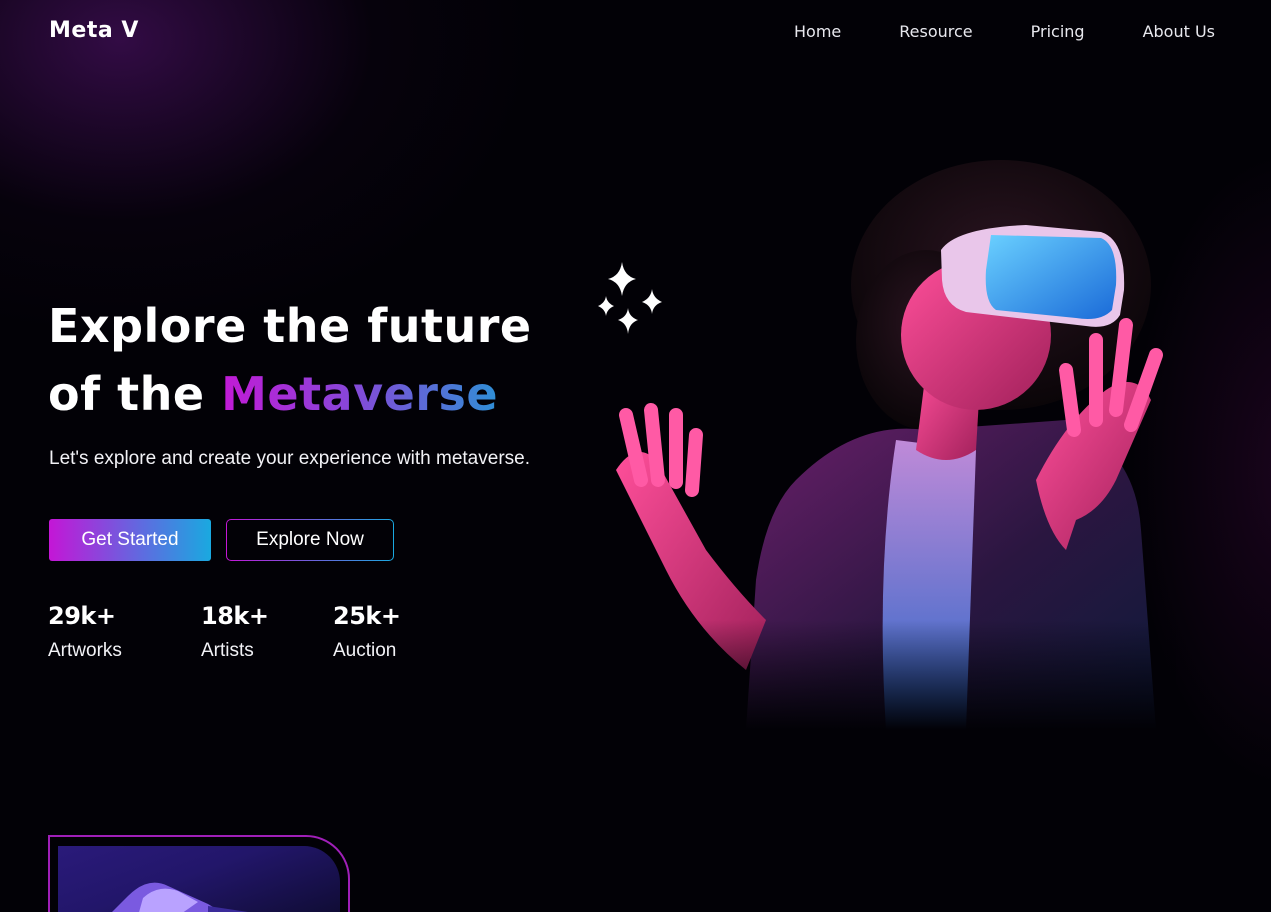 The width and height of the screenshot is (1271, 912). Describe the element at coordinates (85, 650) in the screenshot. I see `stat-label: Artworks` at that location.